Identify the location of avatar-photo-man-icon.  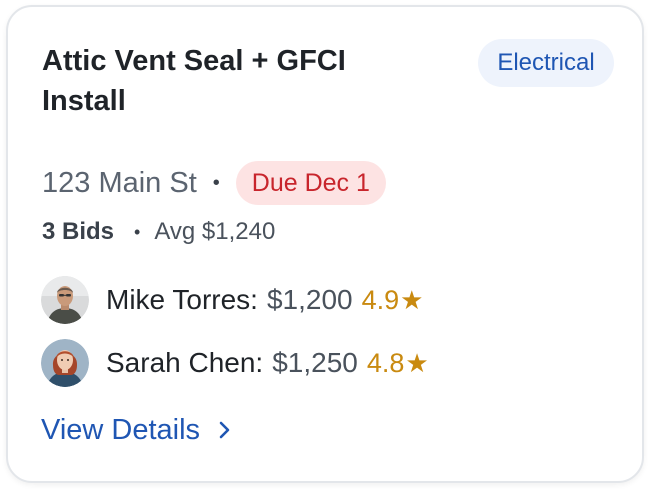
(65, 300).